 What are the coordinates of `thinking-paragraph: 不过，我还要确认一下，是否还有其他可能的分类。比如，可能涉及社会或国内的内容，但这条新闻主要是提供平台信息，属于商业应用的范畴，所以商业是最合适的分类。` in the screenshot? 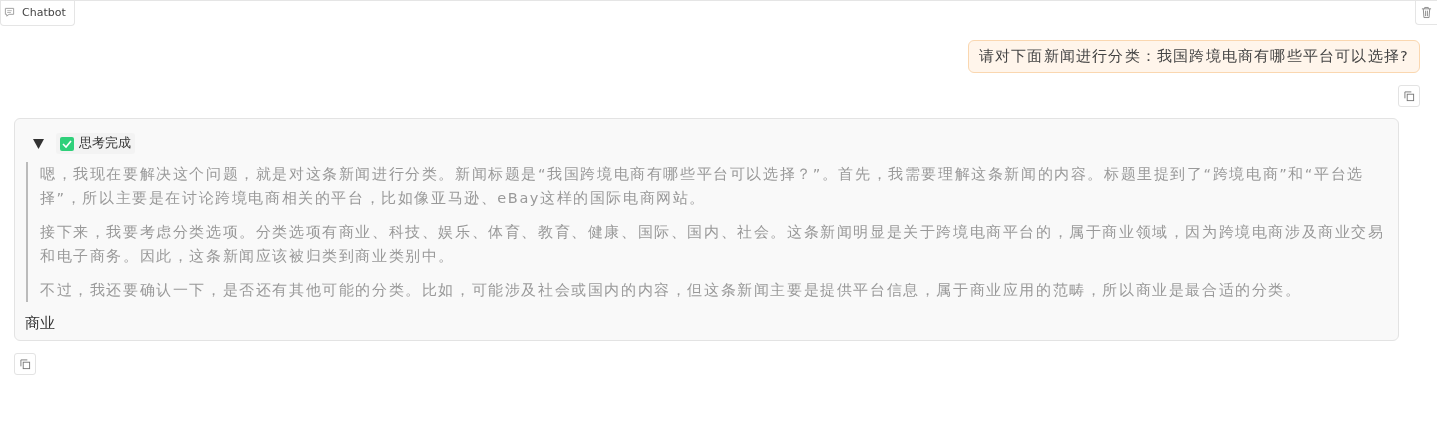 It's located at (671, 290).